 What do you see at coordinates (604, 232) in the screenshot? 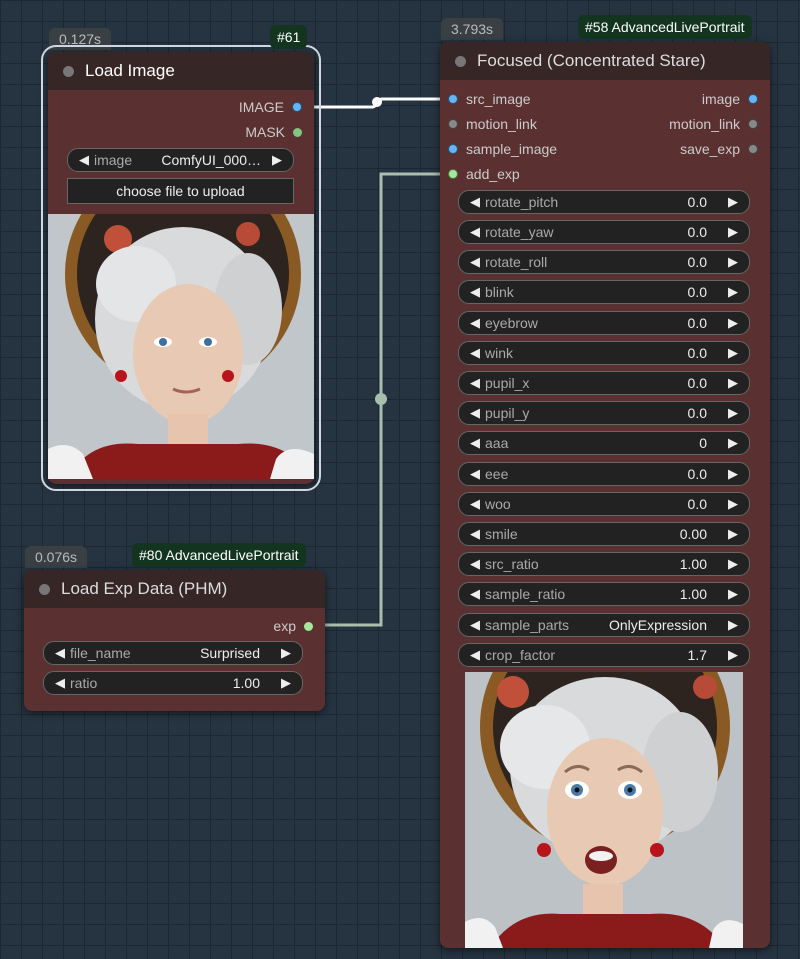
I see `rotate-yaw-widget: ◀ rotate_yaw 0.0 ▶` at bounding box center [604, 232].